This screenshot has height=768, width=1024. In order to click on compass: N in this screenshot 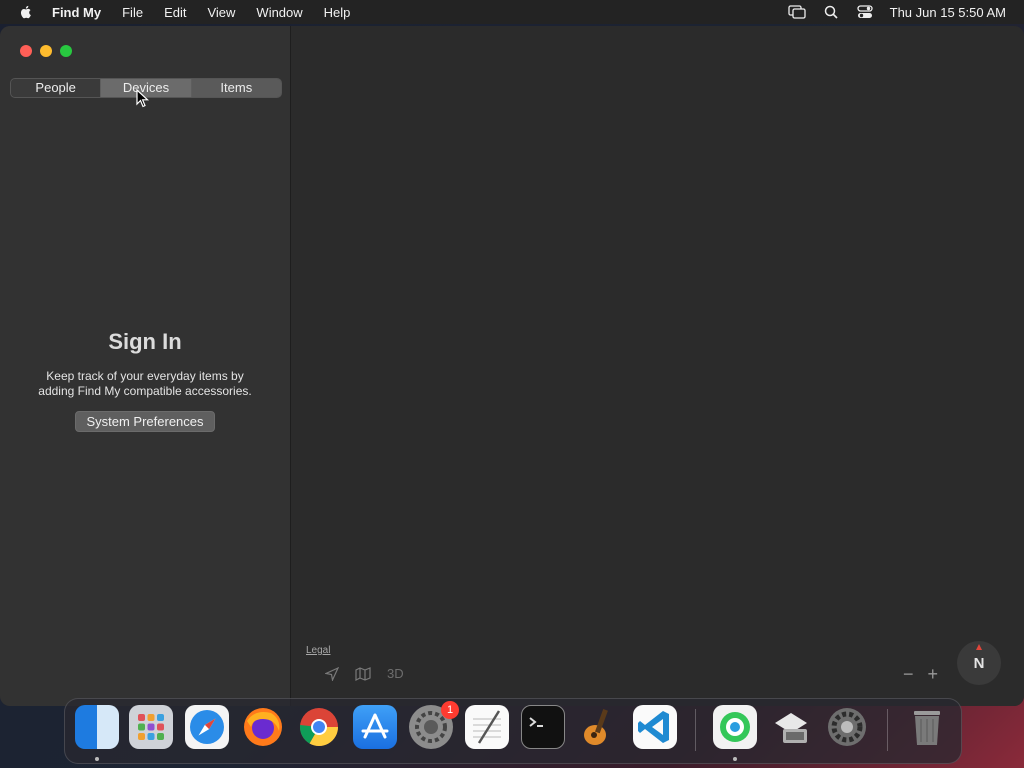, I will do `click(979, 663)`.